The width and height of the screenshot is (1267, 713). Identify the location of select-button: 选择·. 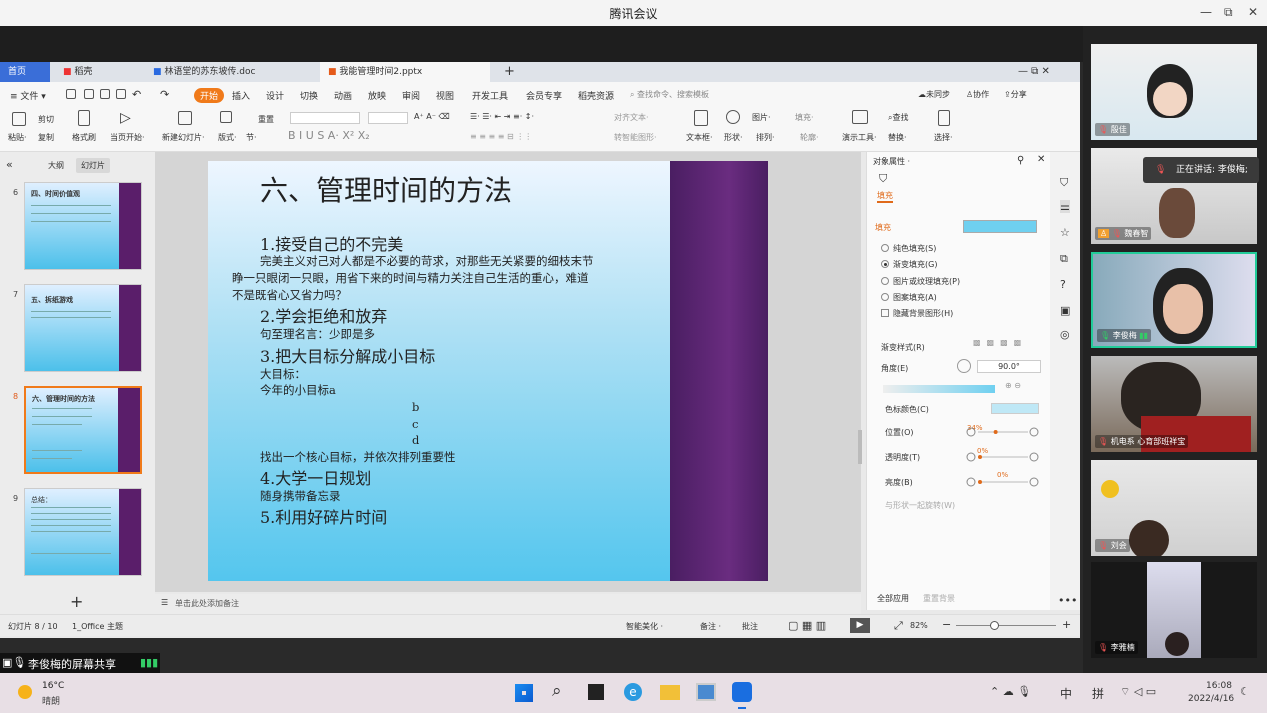
(943, 137).